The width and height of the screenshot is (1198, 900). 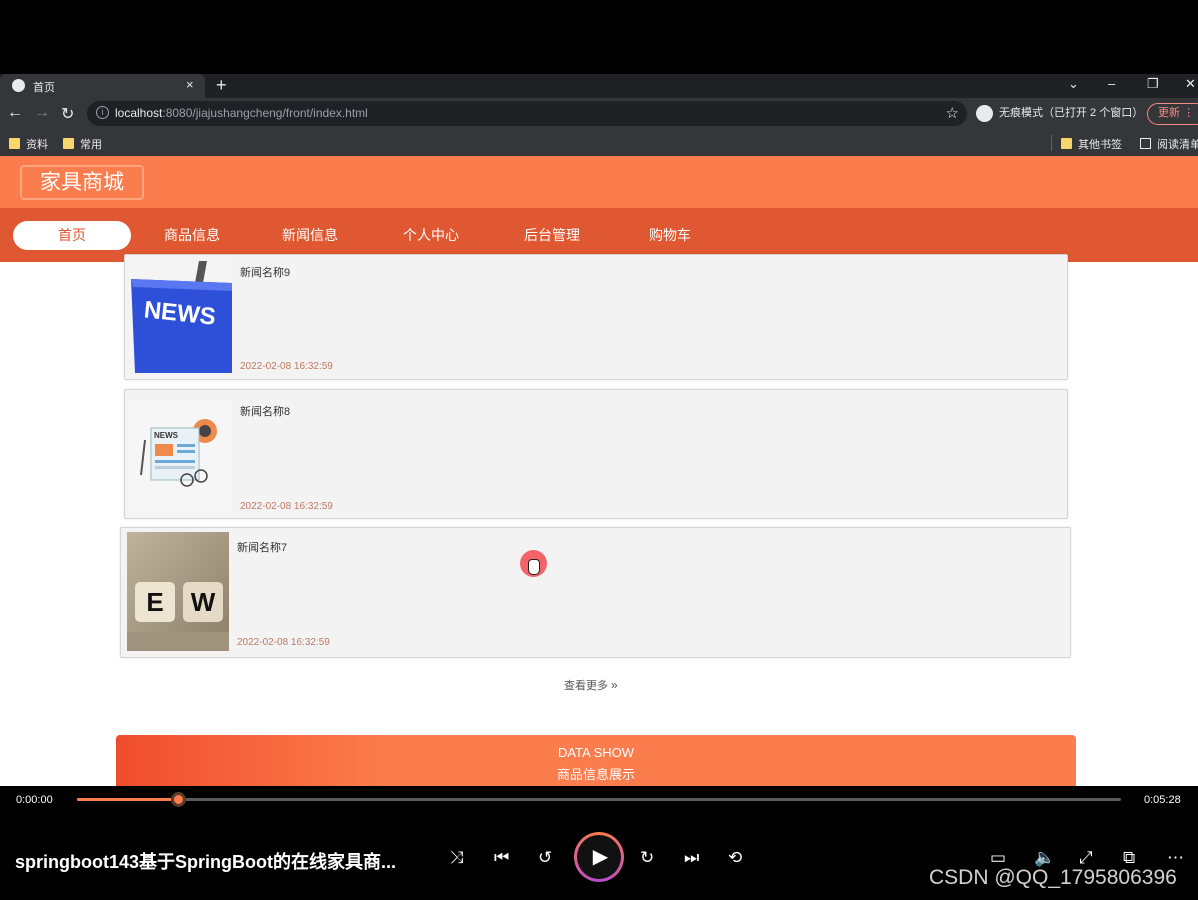 What do you see at coordinates (1044, 858) in the screenshot?
I see `volume-icon: 🔈` at bounding box center [1044, 858].